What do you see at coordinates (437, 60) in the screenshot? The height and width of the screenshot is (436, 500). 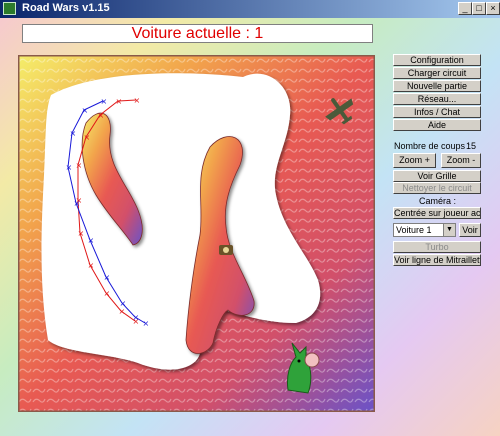 I see `configuration-button: Configuration` at bounding box center [437, 60].